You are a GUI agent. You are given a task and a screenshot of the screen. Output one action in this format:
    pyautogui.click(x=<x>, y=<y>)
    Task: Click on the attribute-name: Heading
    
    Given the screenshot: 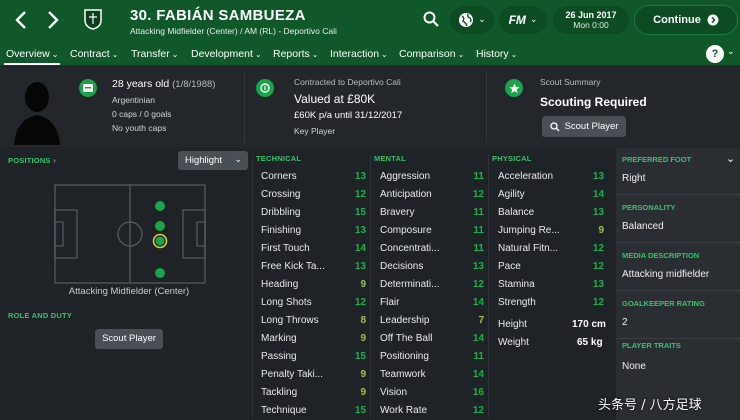 What is the action you would take?
    pyautogui.click(x=280, y=284)
    